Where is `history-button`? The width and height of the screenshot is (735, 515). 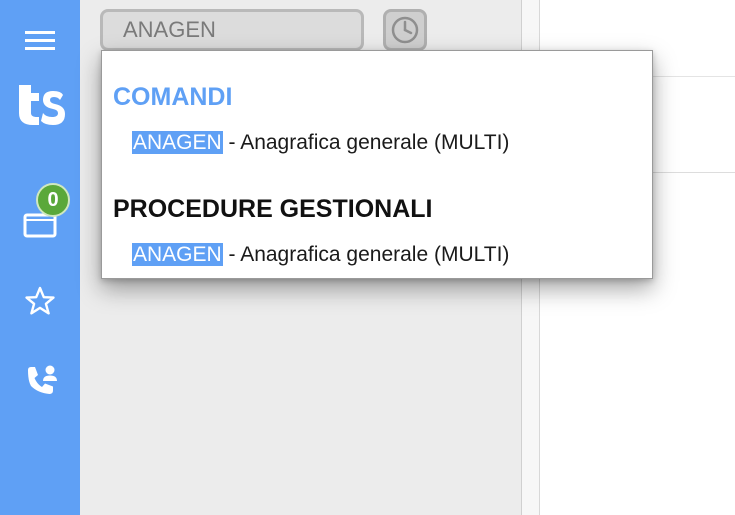
history-button is located at coordinates (405, 30).